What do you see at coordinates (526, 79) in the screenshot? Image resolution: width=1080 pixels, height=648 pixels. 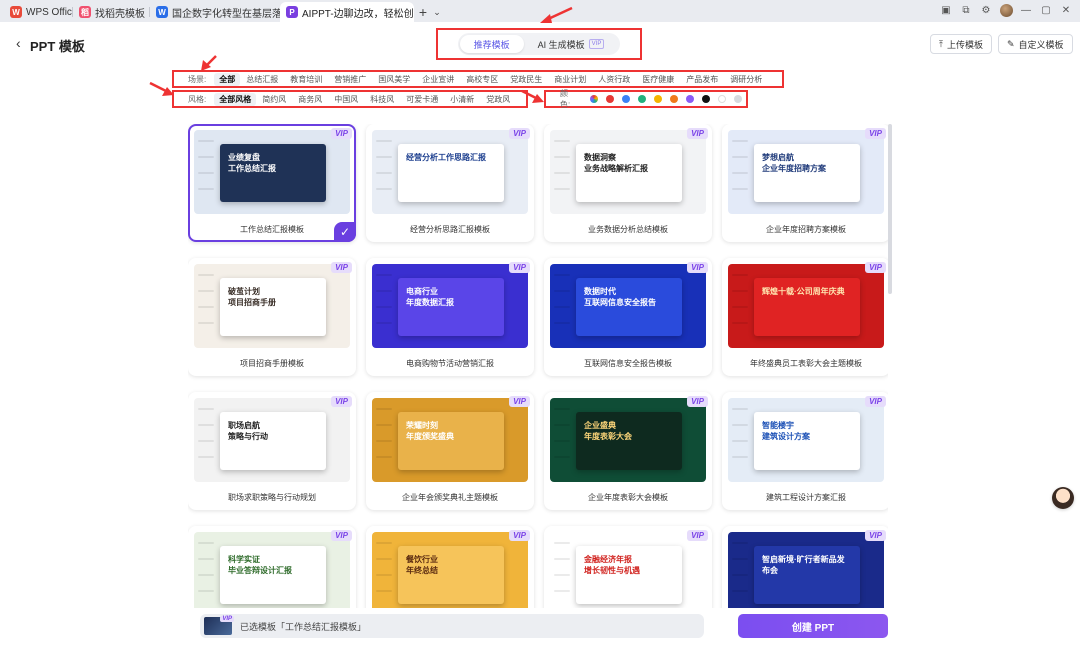 I see `scene-filter-item: 党政民生` at bounding box center [526, 79].